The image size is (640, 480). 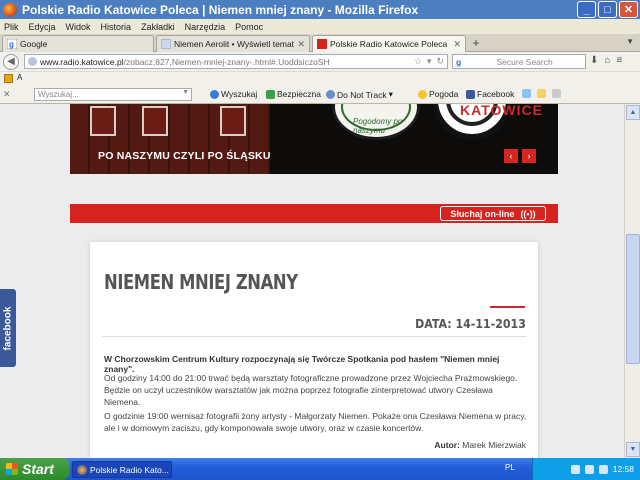 What do you see at coordinates (494, 445) in the screenshot?
I see `author-name: Marek Mierzwiak` at bounding box center [494, 445].